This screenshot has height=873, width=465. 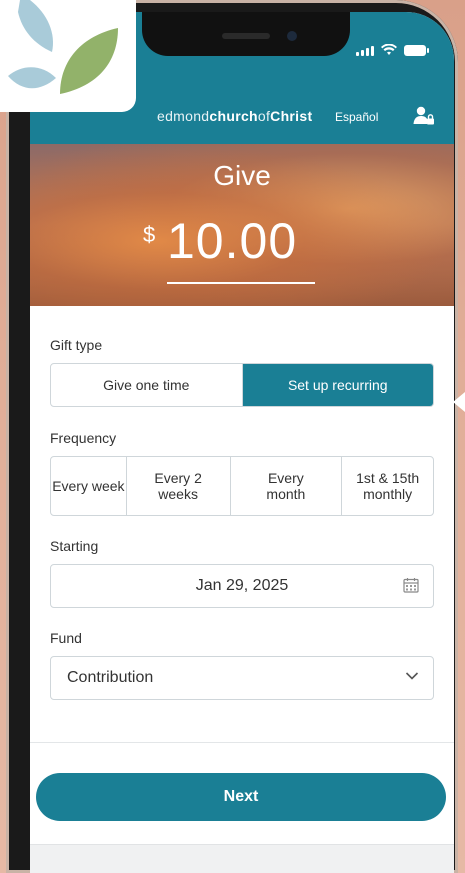 What do you see at coordinates (411, 585) in the screenshot?
I see `calendar-icon` at bounding box center [411, 585].